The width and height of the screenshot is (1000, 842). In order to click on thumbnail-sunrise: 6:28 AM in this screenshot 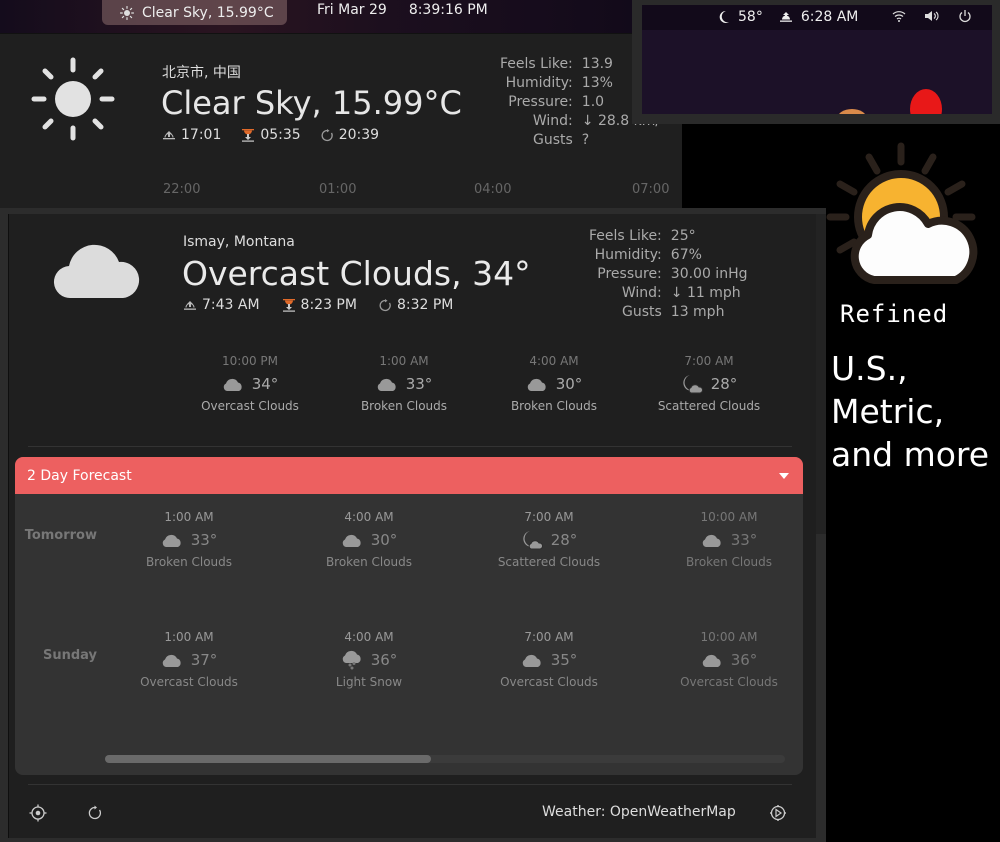, I will do `click(829, 17)`.